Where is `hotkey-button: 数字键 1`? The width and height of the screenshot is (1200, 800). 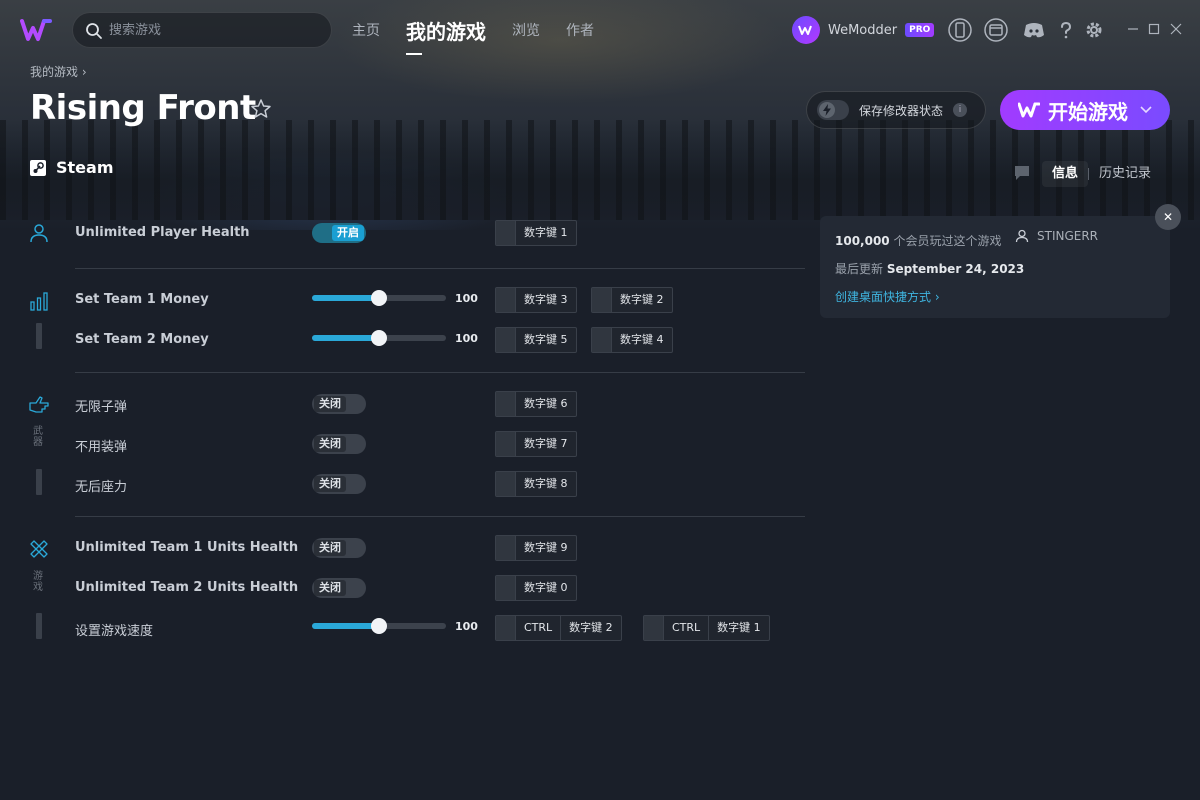 hotkey-button: 数字键 1 is located at coordinates (536, 233).